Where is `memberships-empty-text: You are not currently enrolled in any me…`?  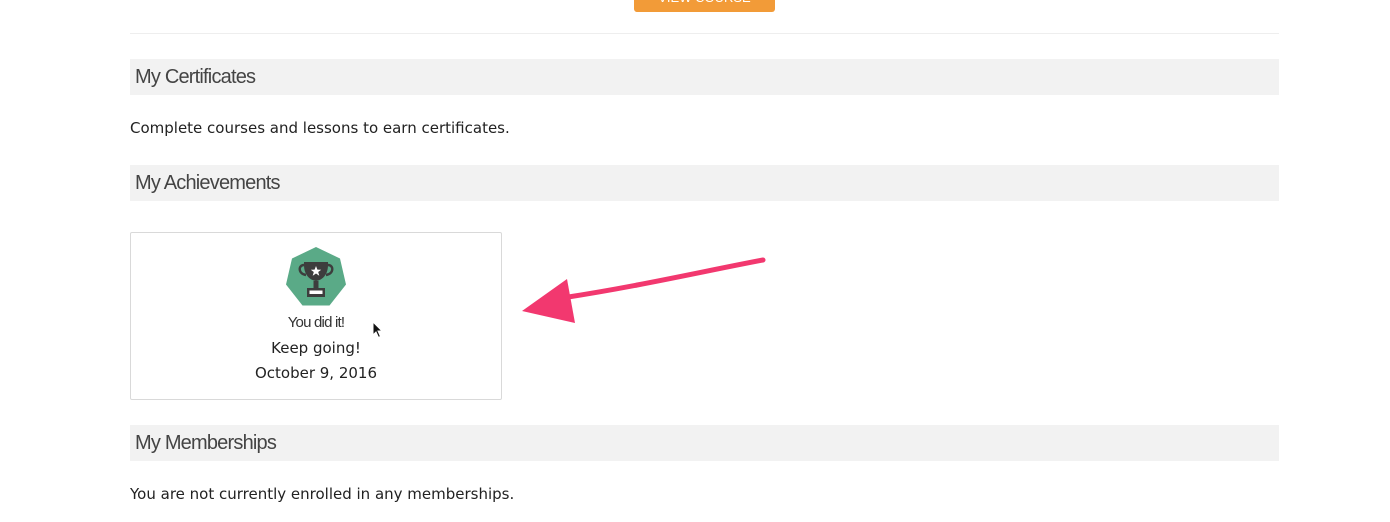
memberships-empty-text: You are not currently enrolled in any me… is located at coordinates (322, 494).